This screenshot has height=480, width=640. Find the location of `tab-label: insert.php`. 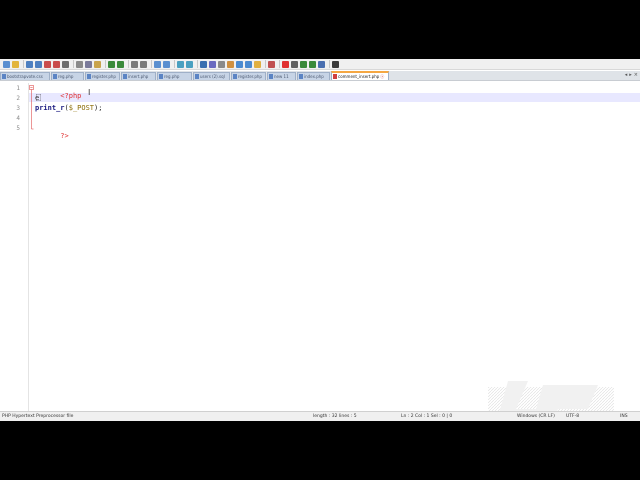

tab-label: insert.php is located at coordinates (138, 76).